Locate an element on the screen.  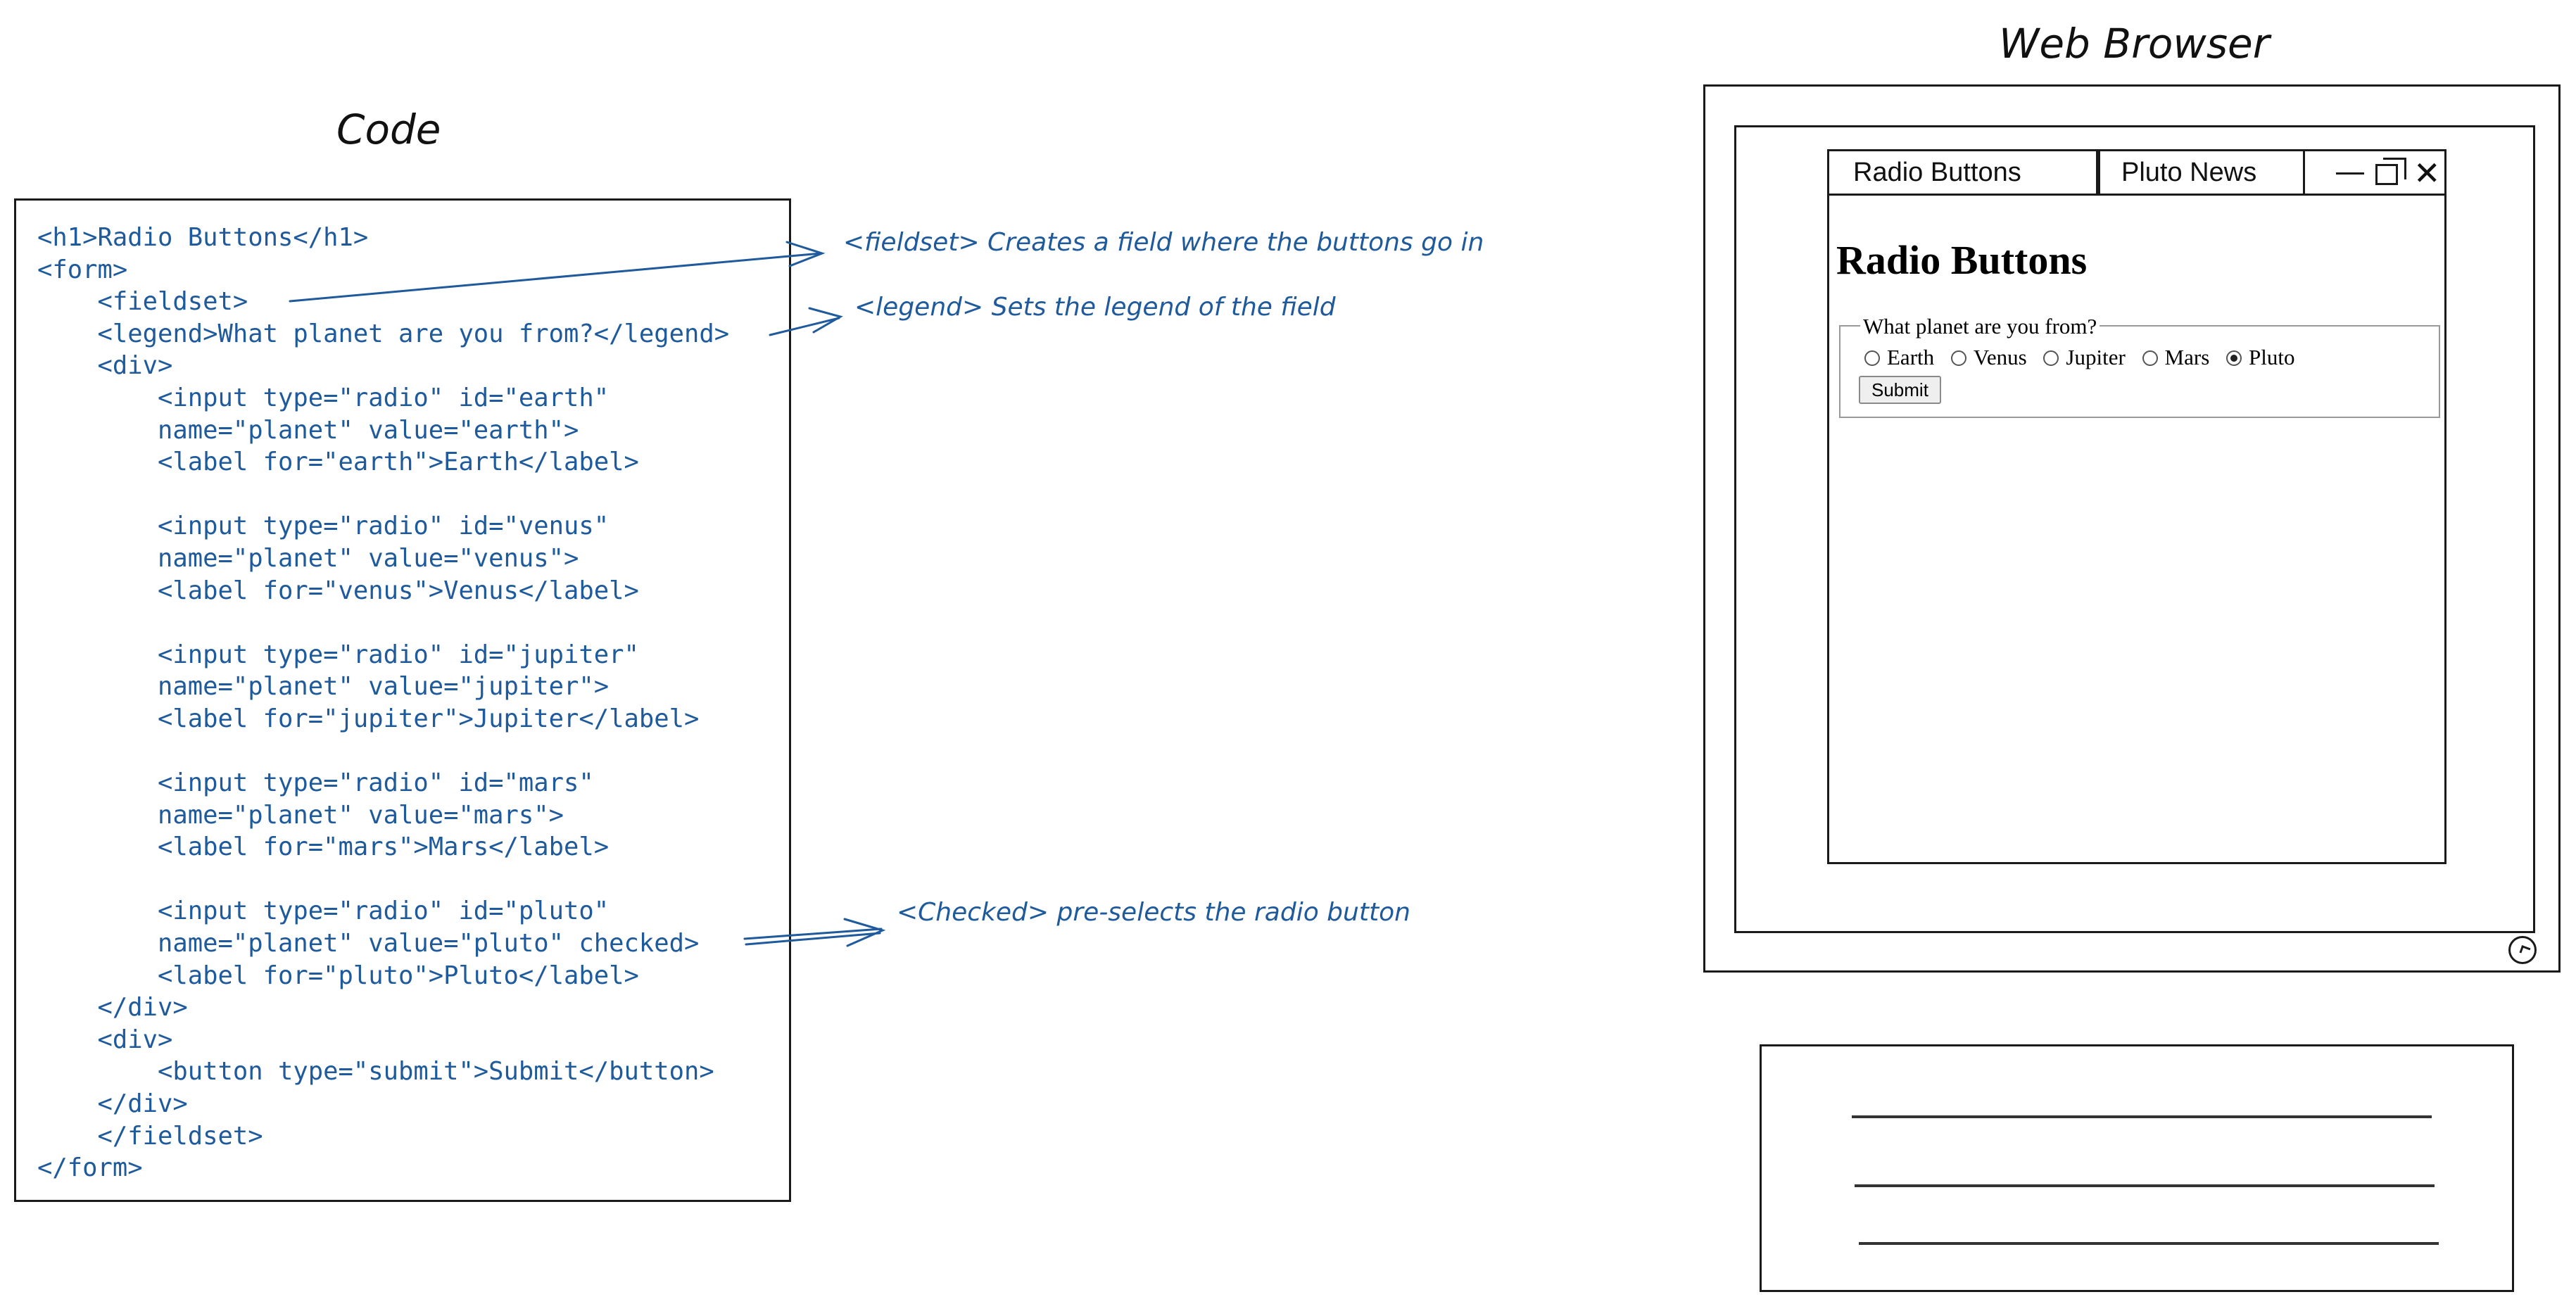
code-line: <label for="venus">Venus</label> is located at coordinates (338, 590).